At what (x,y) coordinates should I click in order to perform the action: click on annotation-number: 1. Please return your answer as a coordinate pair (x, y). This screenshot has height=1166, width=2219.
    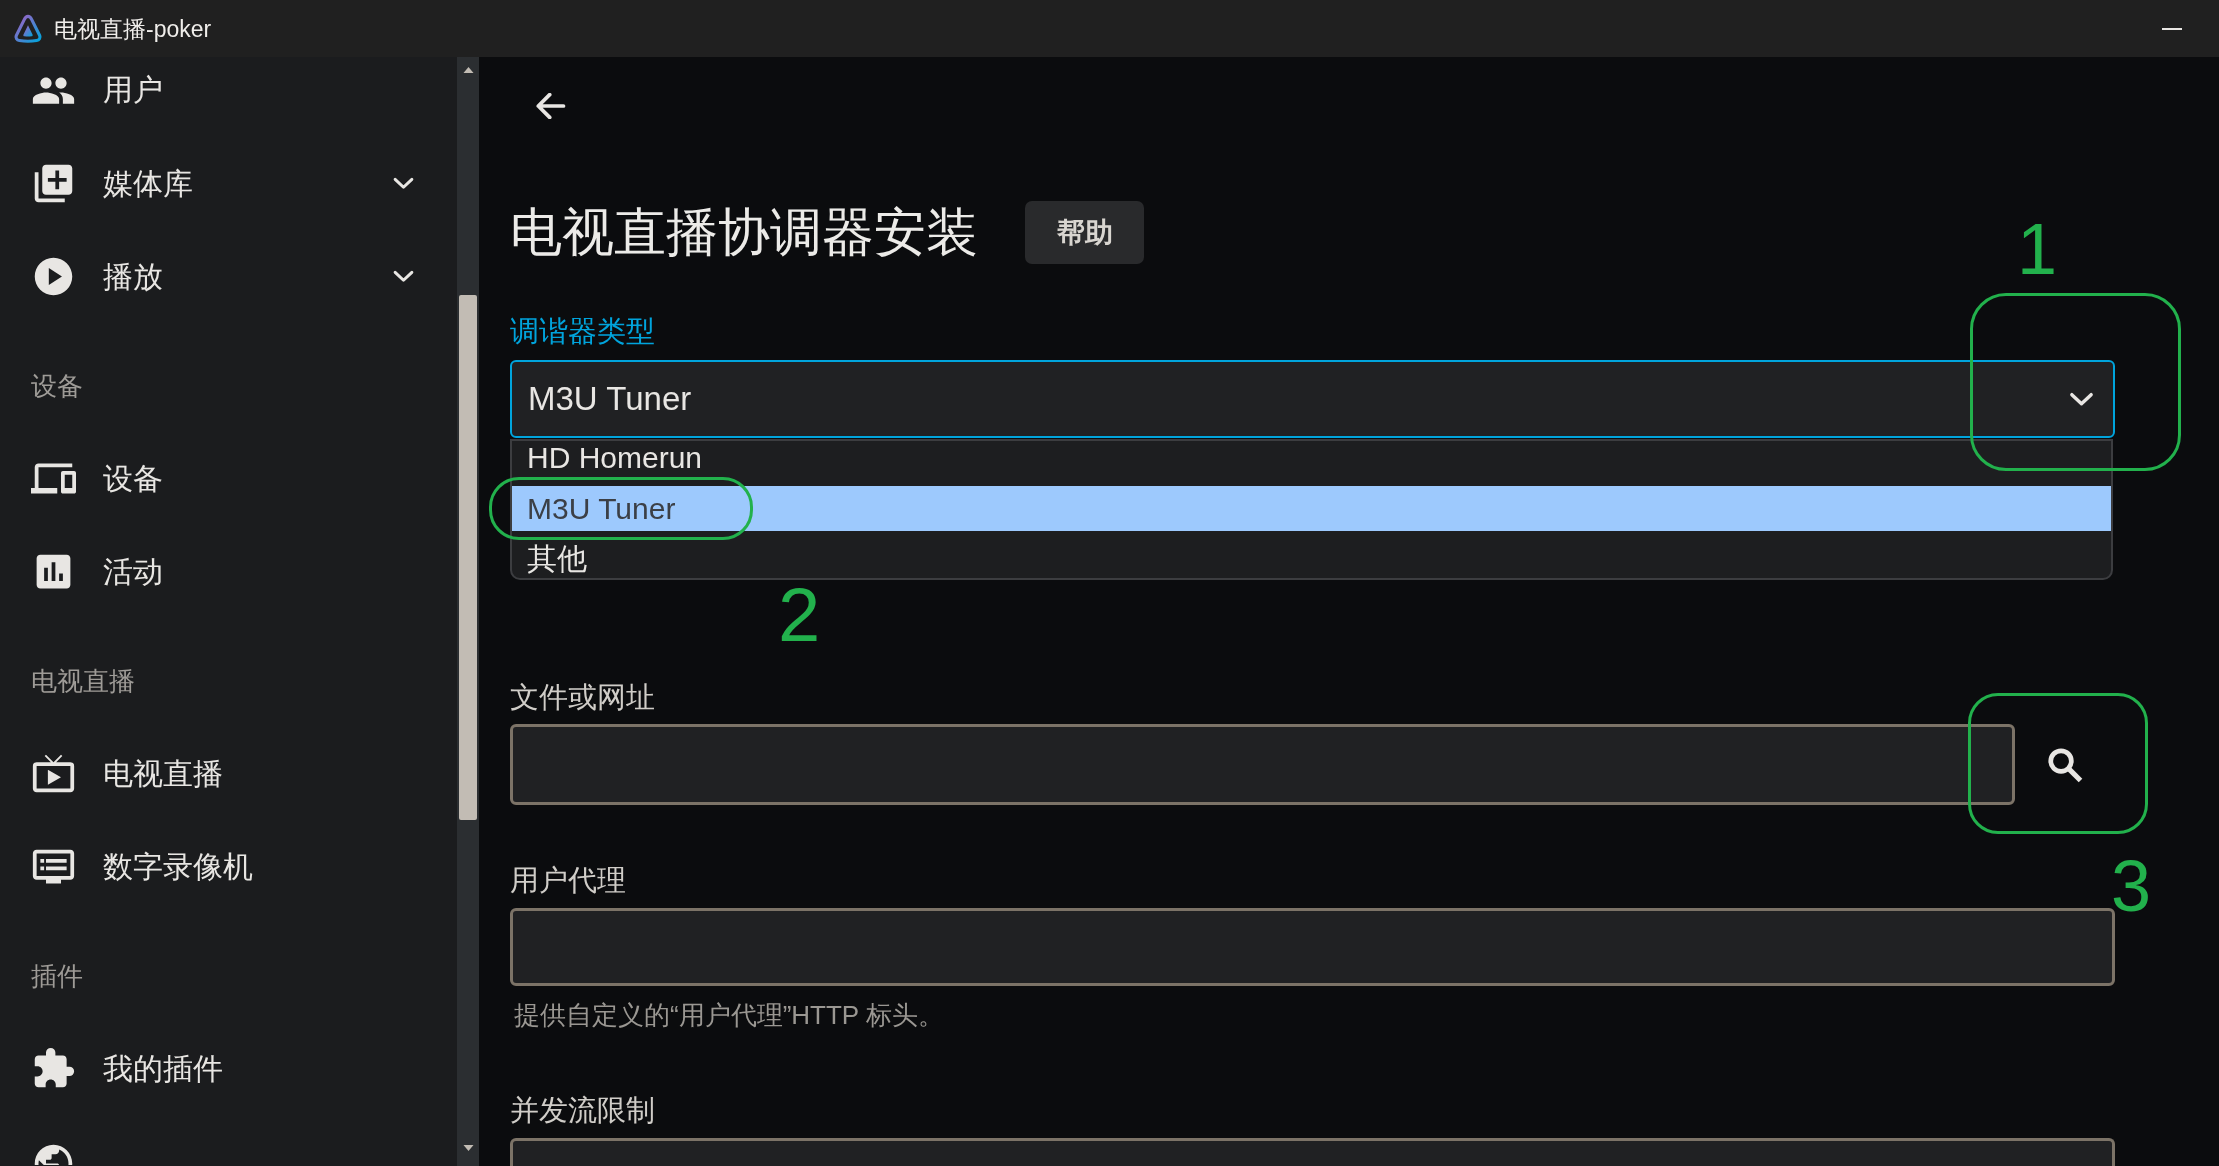
    Looking at the image, I should click on (2037, 249).